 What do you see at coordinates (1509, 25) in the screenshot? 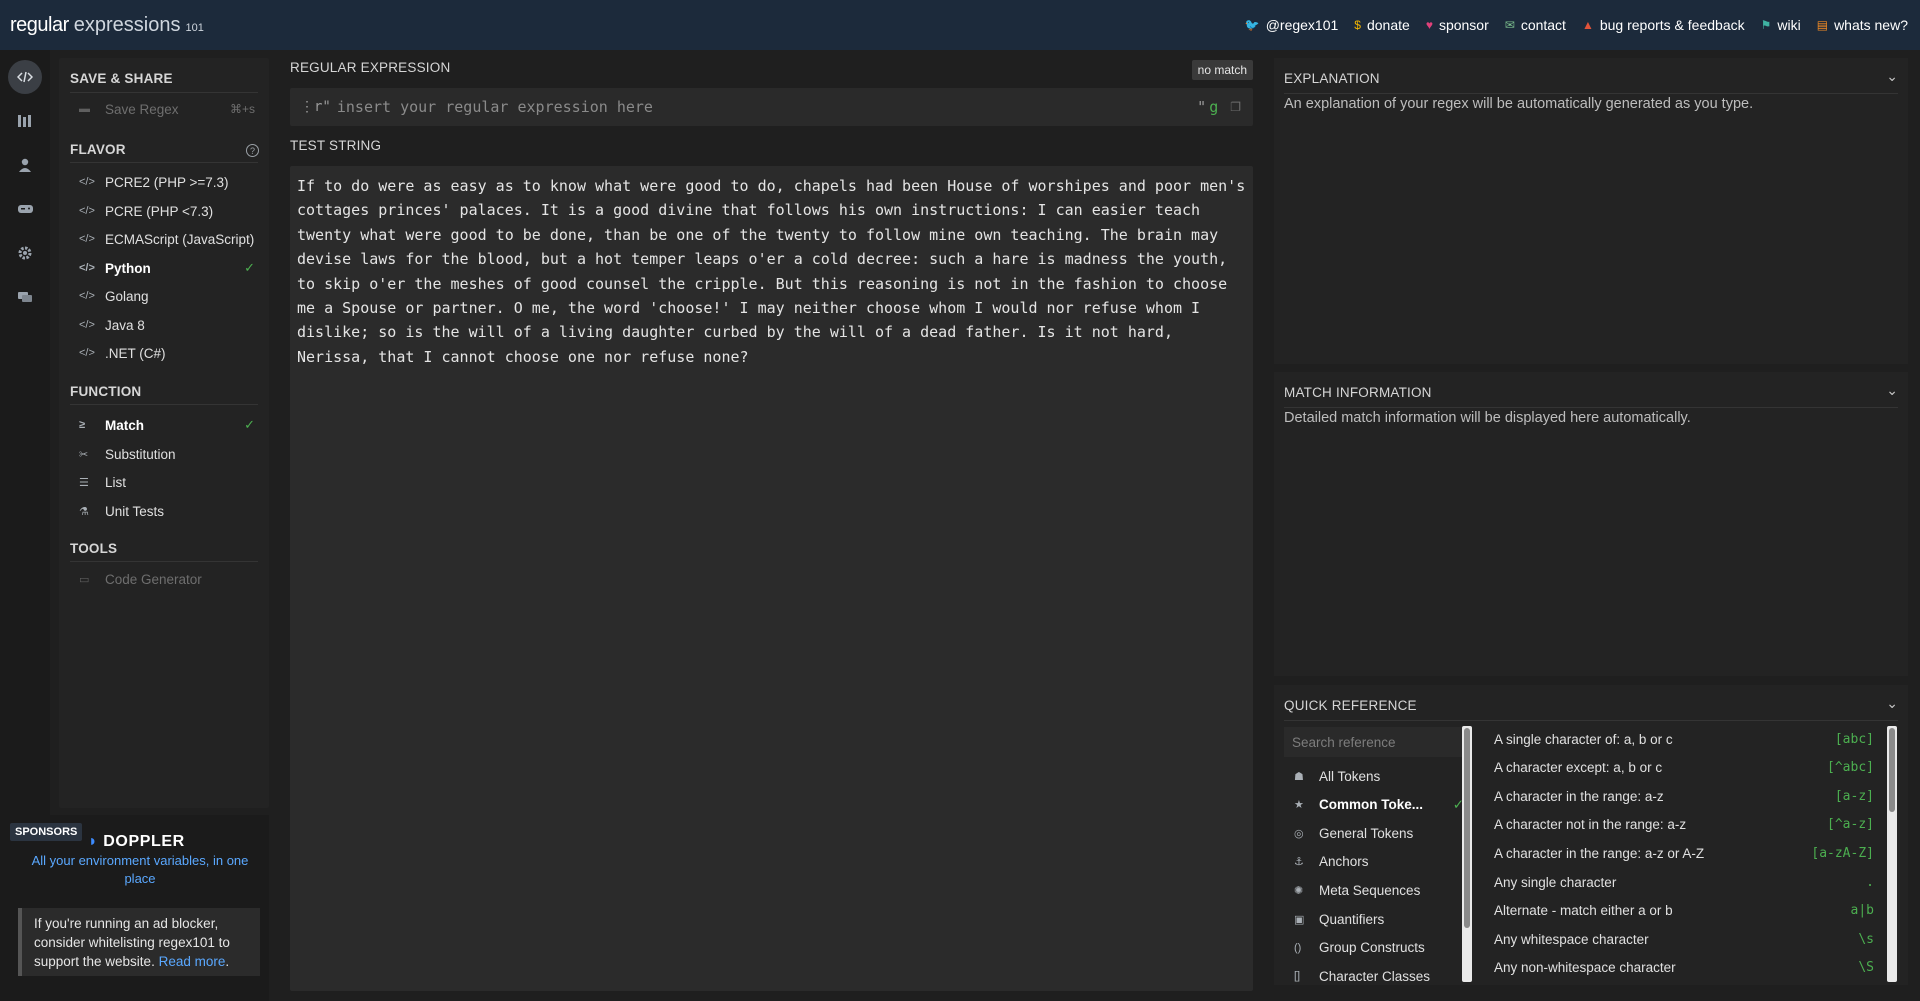
I see `envelope-icon: ✉` at bounding box center [1509, 25].